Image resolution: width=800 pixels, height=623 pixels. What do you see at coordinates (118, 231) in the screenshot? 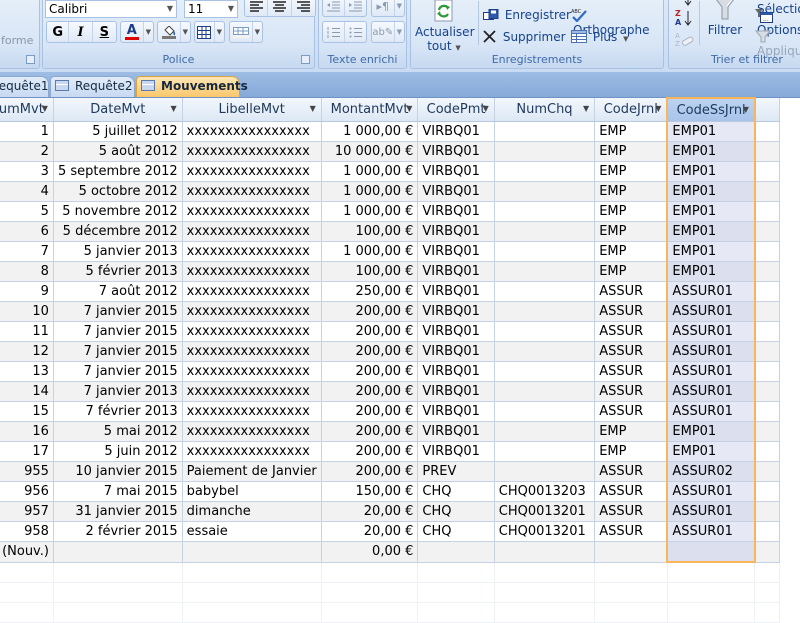
I see `cell-datemvt: 5 décembre 2012` at bounding box center [118, 231].